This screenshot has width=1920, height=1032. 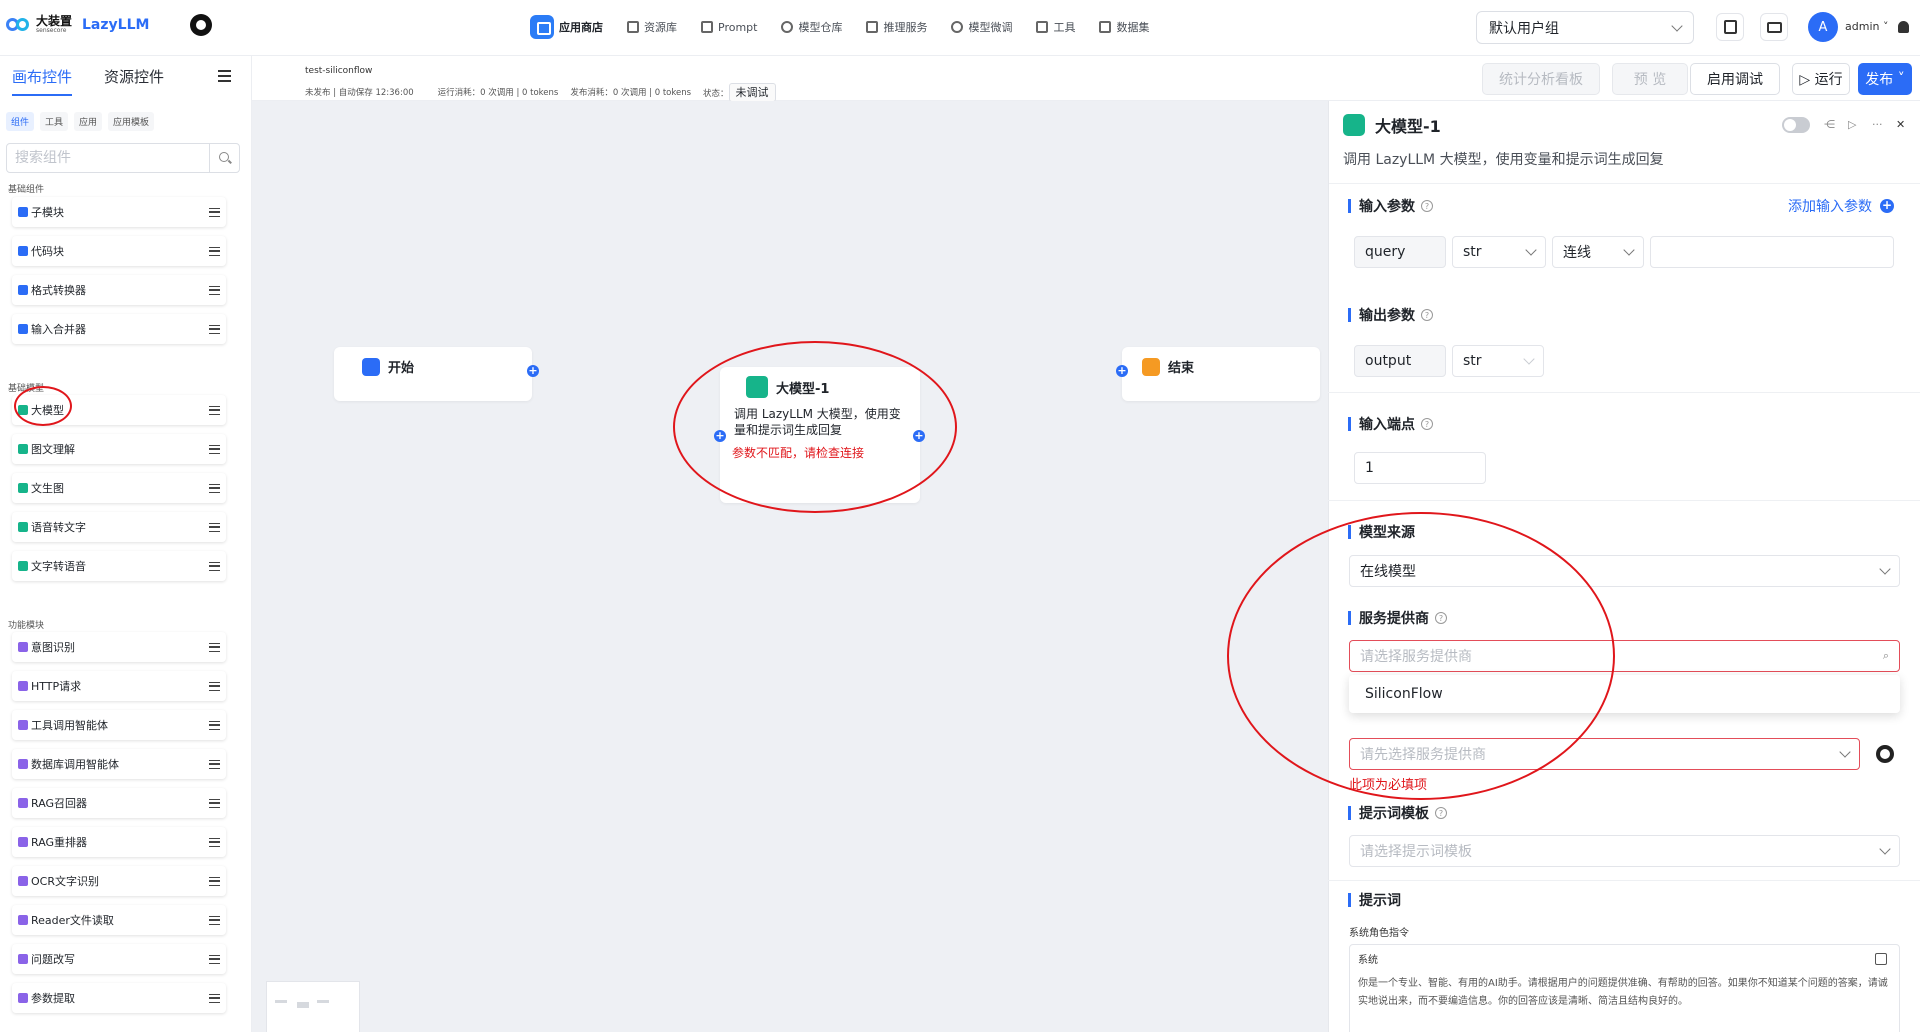 What do you see at coordinates (20, 121) in the screenshot?
I see `chip-components: 组件` at bounding box center [20, 121].